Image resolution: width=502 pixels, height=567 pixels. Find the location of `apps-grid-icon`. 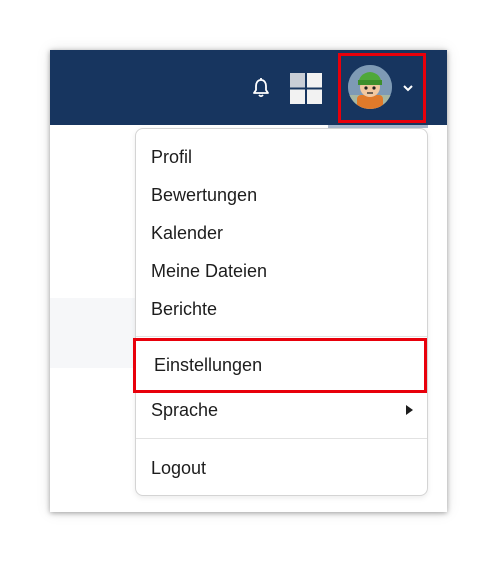

apps-grid-icon is located at coordinates (306, 88).